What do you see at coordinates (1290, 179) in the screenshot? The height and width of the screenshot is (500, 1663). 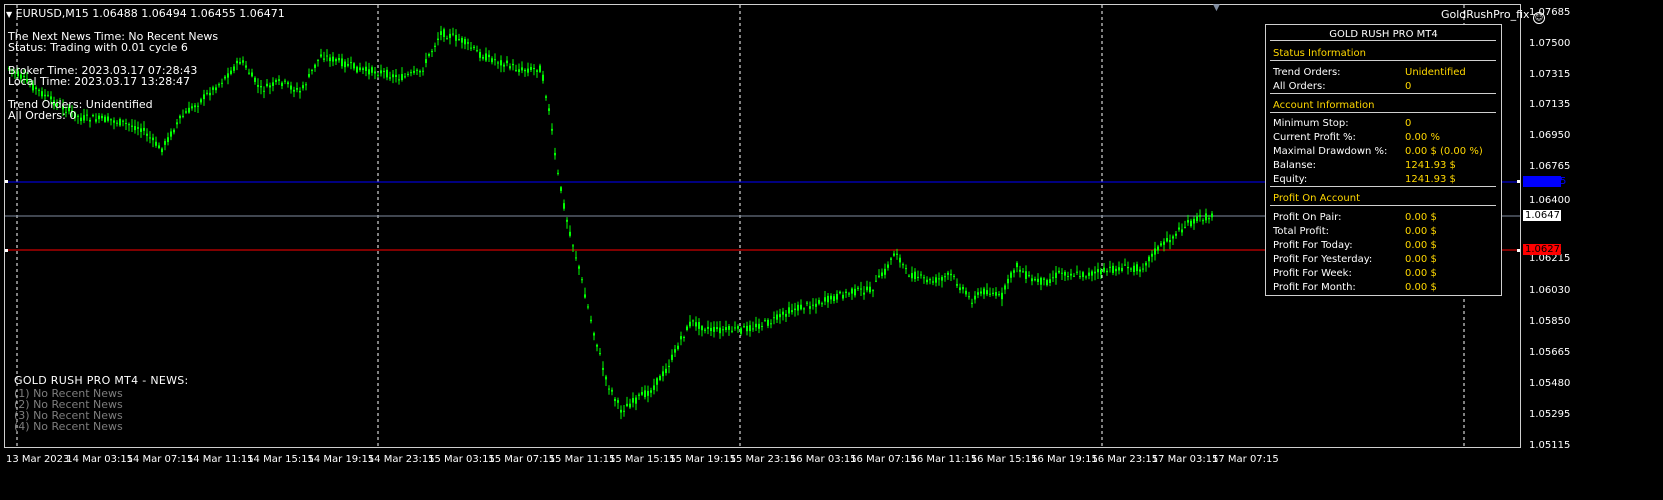 I see `equity-label: Equity:` at bounding box center [1290, 179].